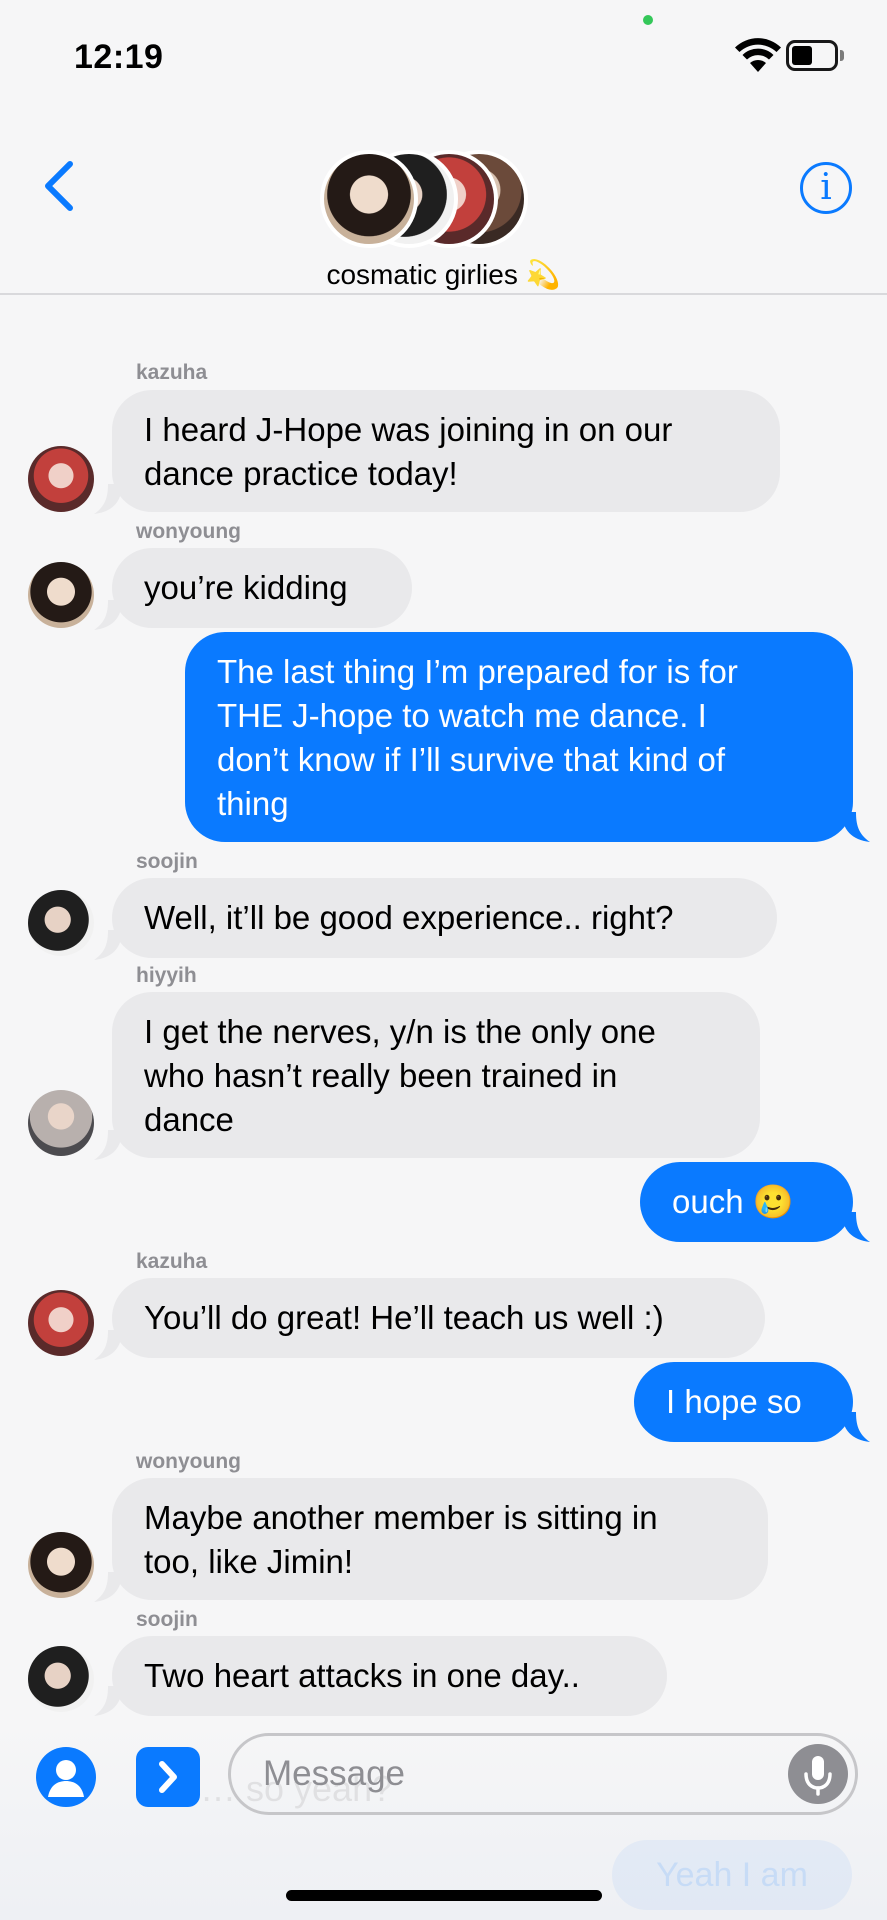 The width and height of the screenshot is (887, 1920). I want to click on avatar, so click(369, 199).